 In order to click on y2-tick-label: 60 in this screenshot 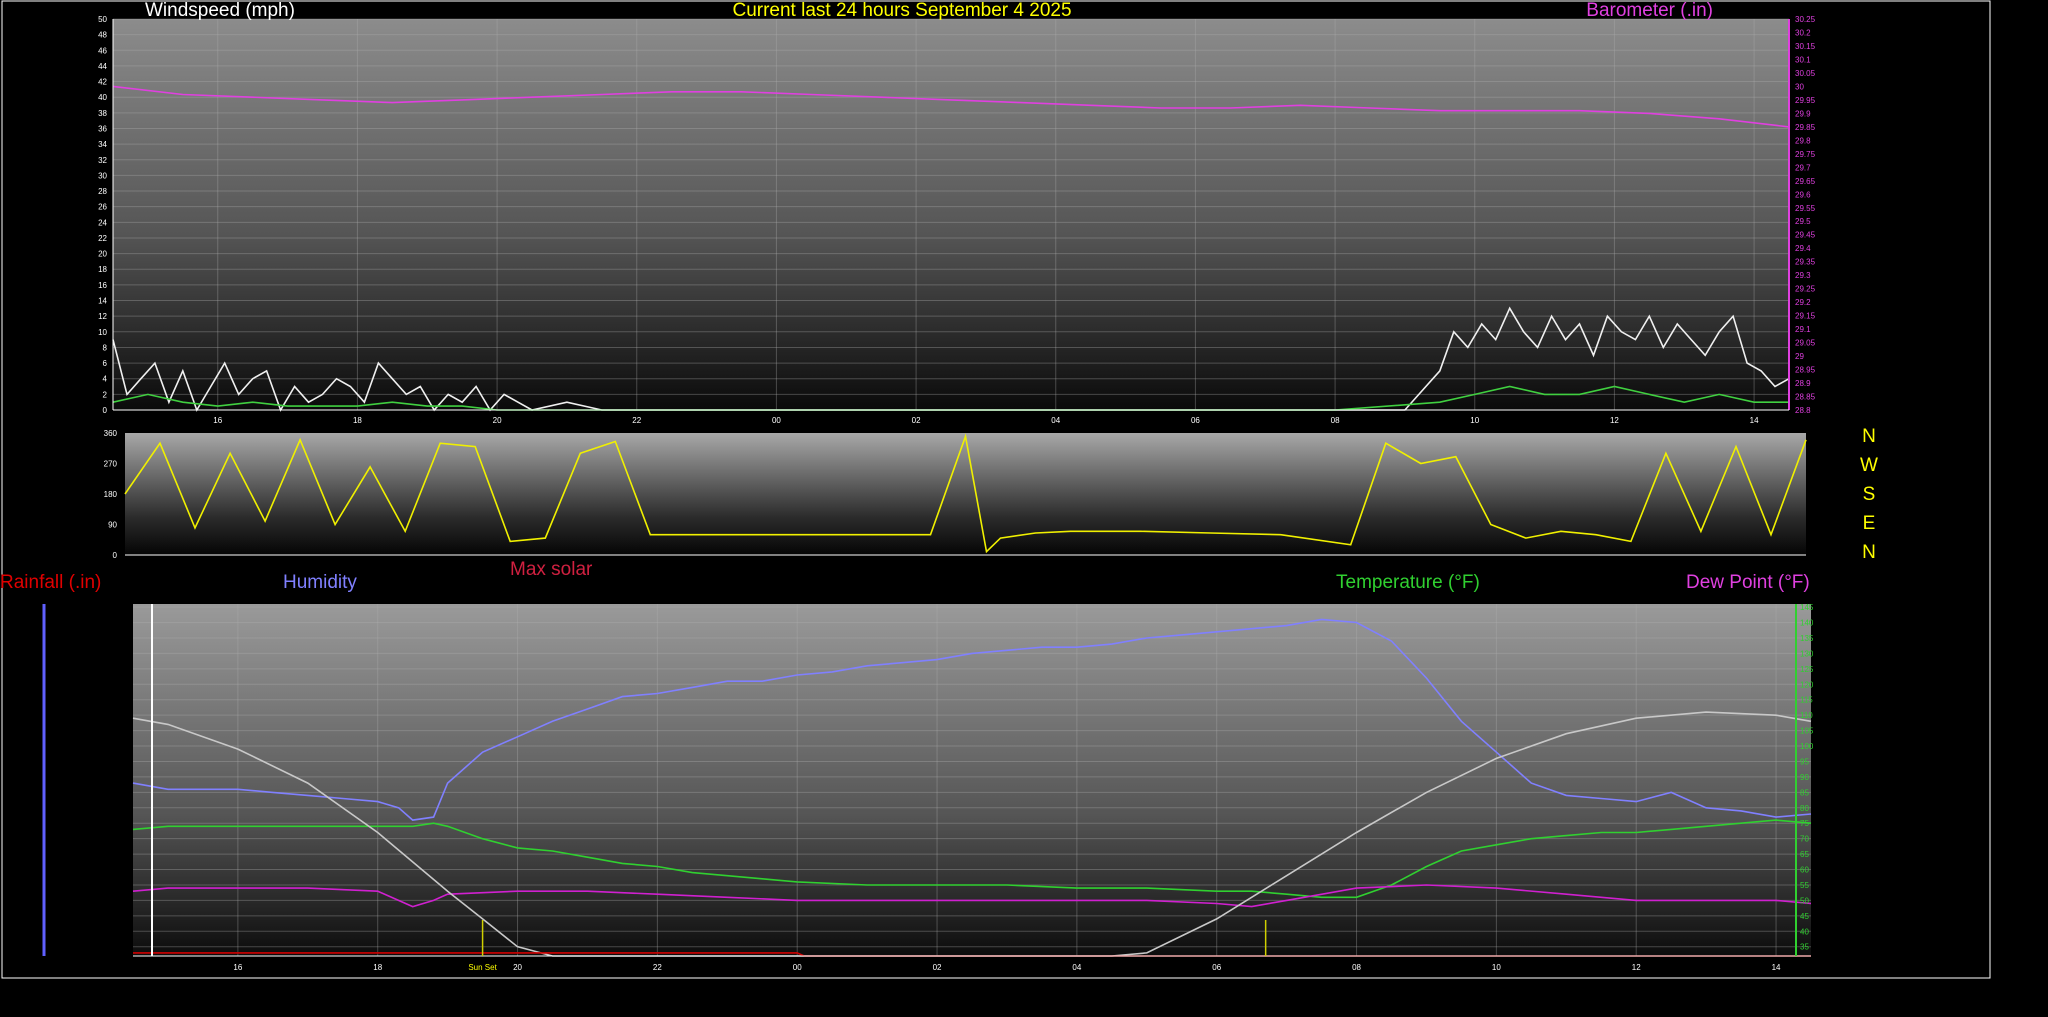, I will do `click(1804, 870)`.